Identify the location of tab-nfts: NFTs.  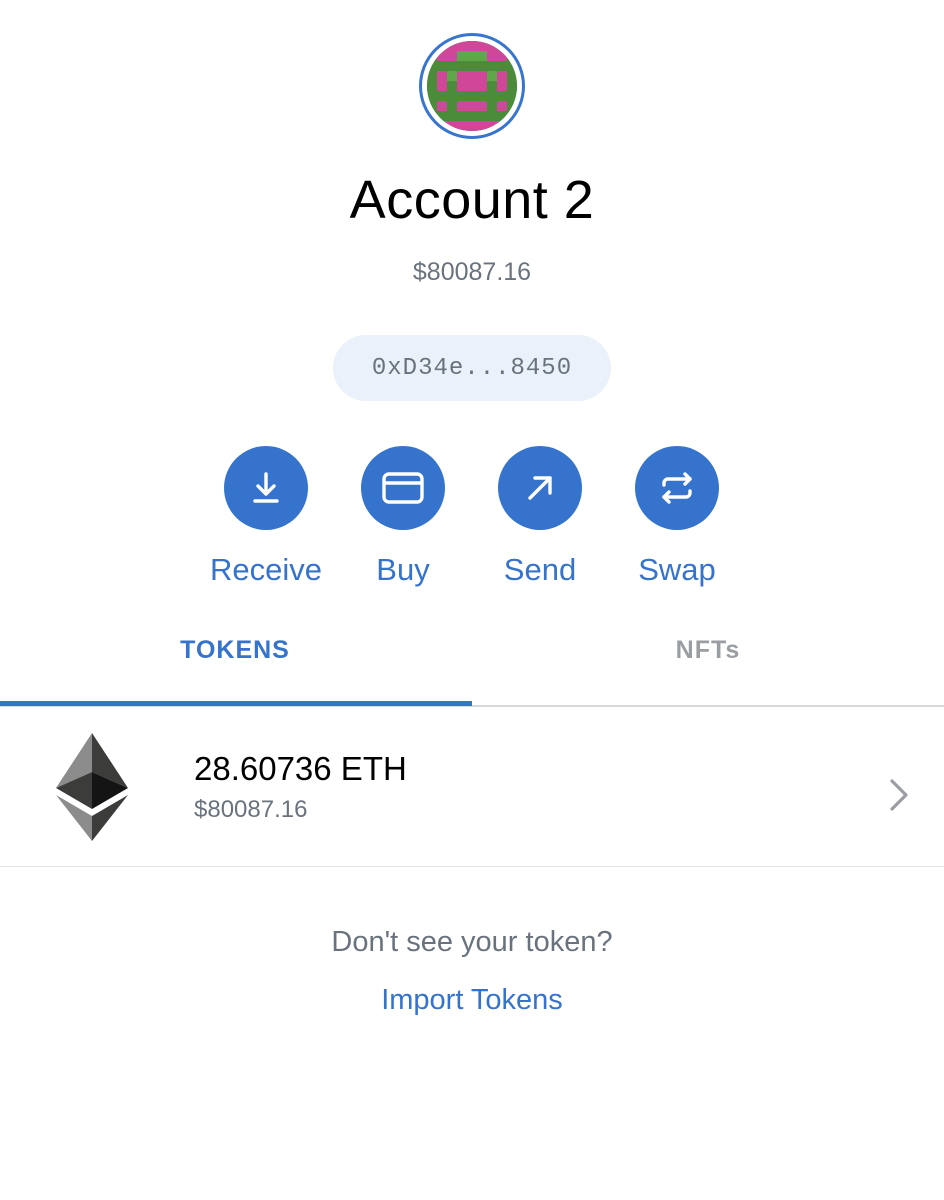
(708, 650).